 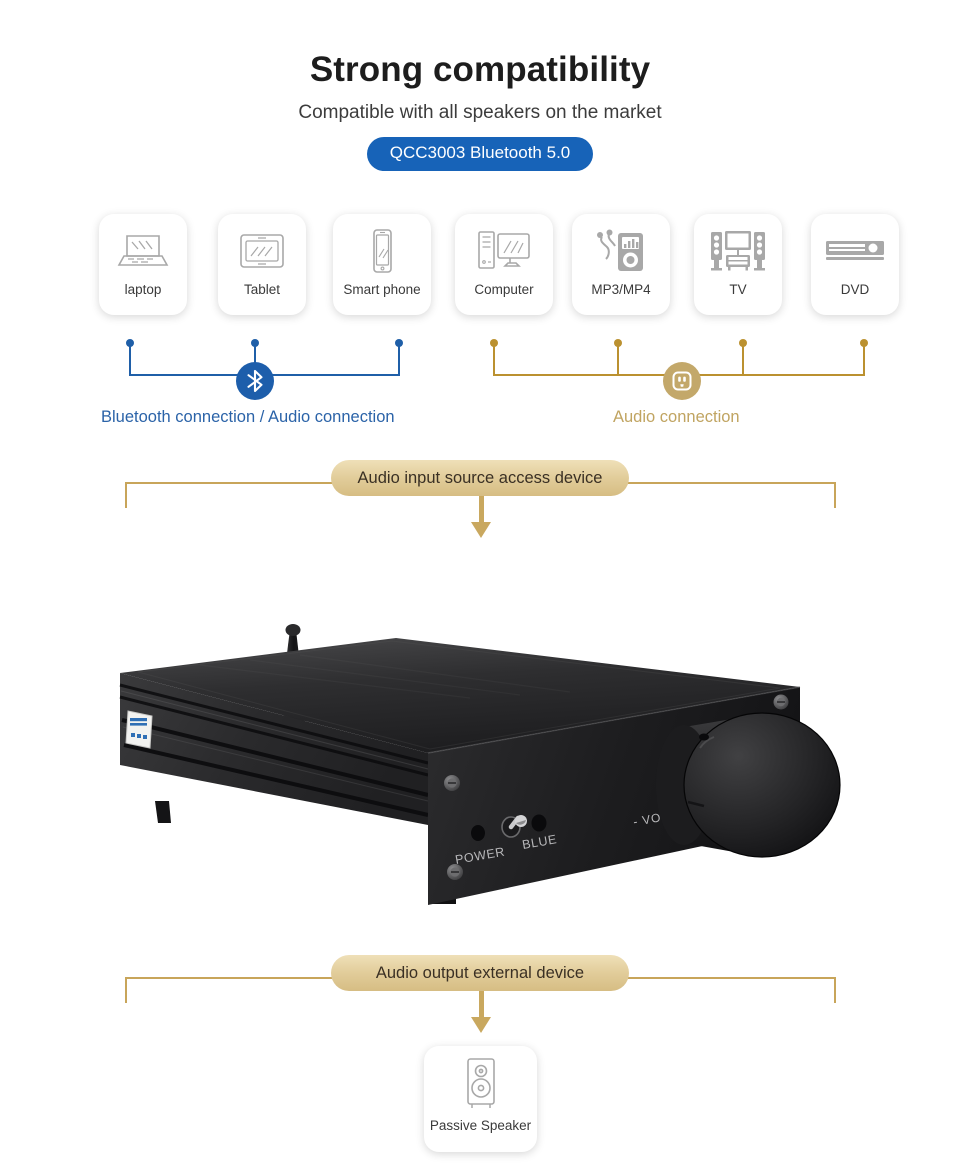 I want to click on bluetooth-icon, so click(x=255, y=381).